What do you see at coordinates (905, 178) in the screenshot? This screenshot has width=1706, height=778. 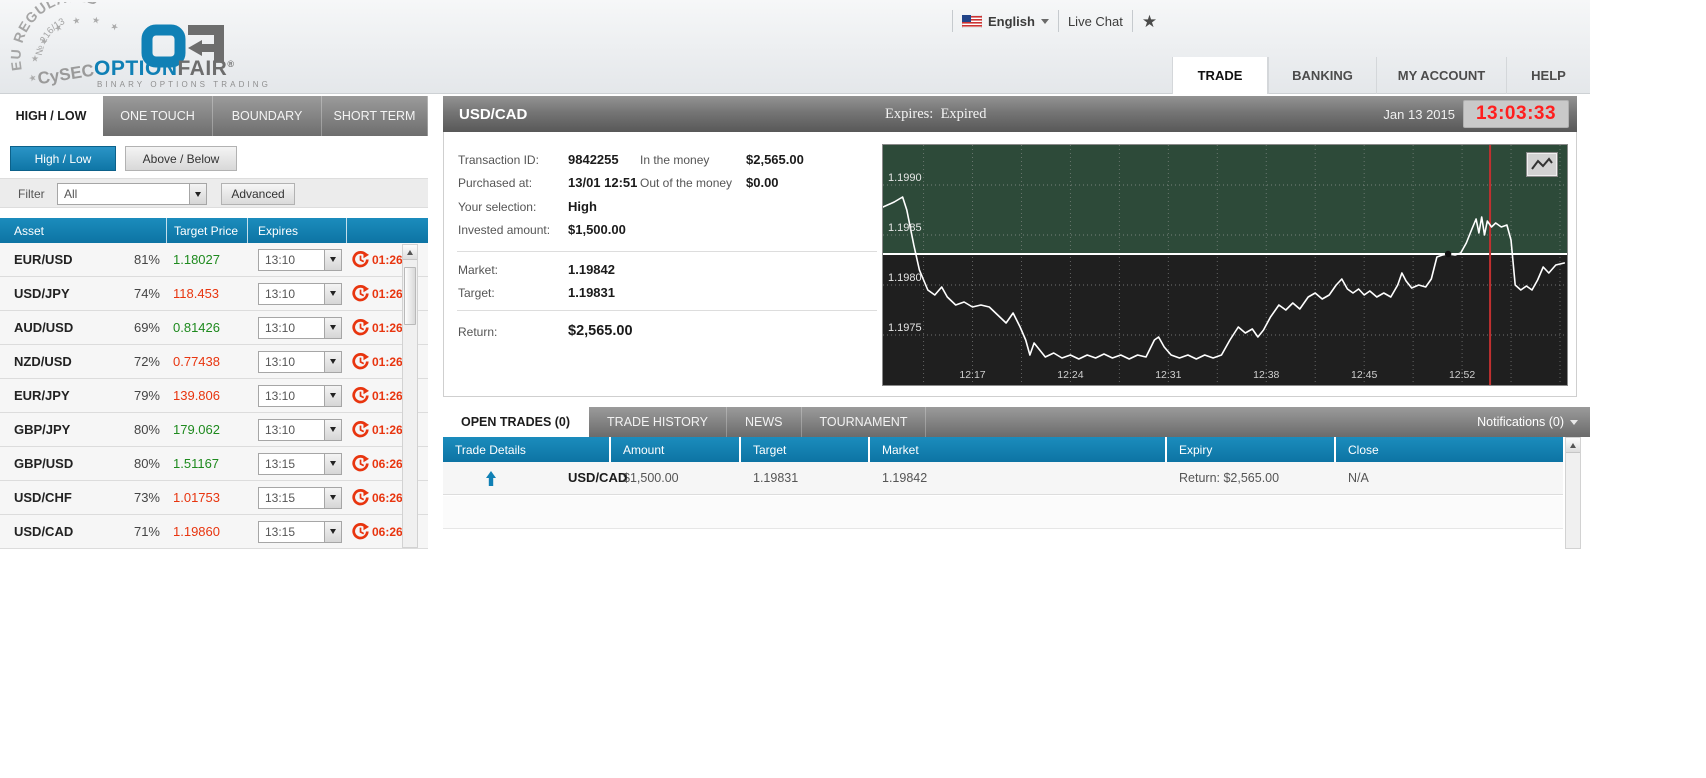 I see `y-axis-label: 1.1990` at bounding box center [905, 178].